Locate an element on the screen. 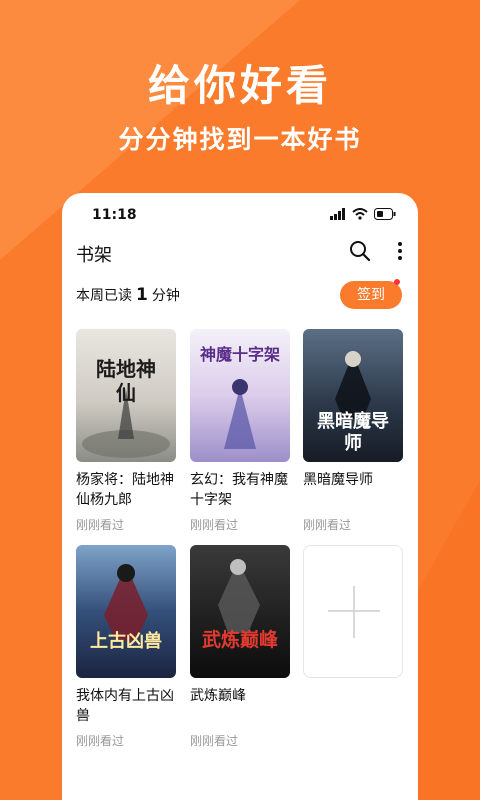 The image size is (480, 800). promo-title: 给你好看 is located at coordinates (239, 85).